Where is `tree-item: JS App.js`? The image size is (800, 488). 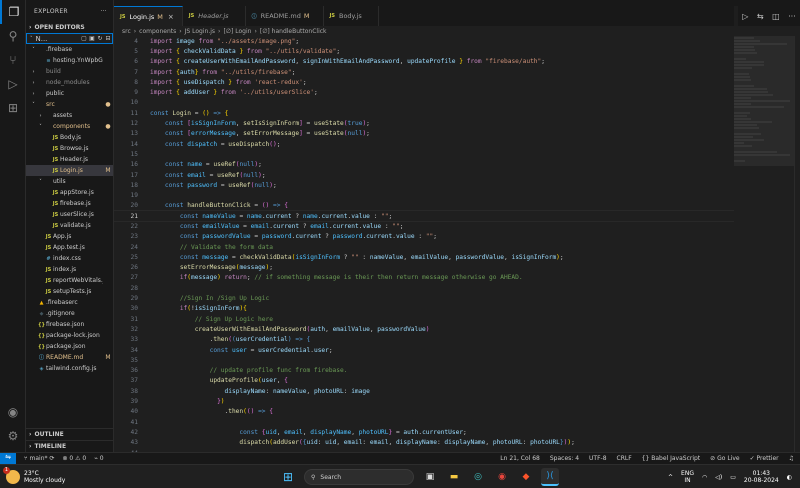 tree-item: JS App.js is located at coordinates (69, 236).